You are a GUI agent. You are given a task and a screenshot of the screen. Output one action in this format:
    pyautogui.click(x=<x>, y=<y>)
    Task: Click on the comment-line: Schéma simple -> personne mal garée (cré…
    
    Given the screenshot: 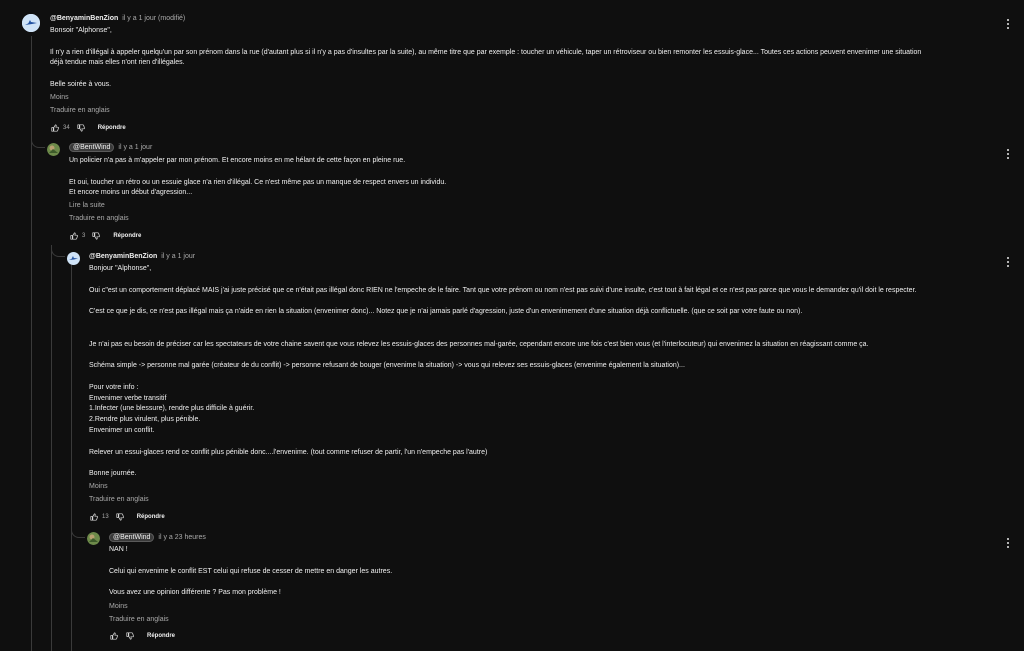 What is the action you would take?
    pyautogui.click(x=387, y=366)
    